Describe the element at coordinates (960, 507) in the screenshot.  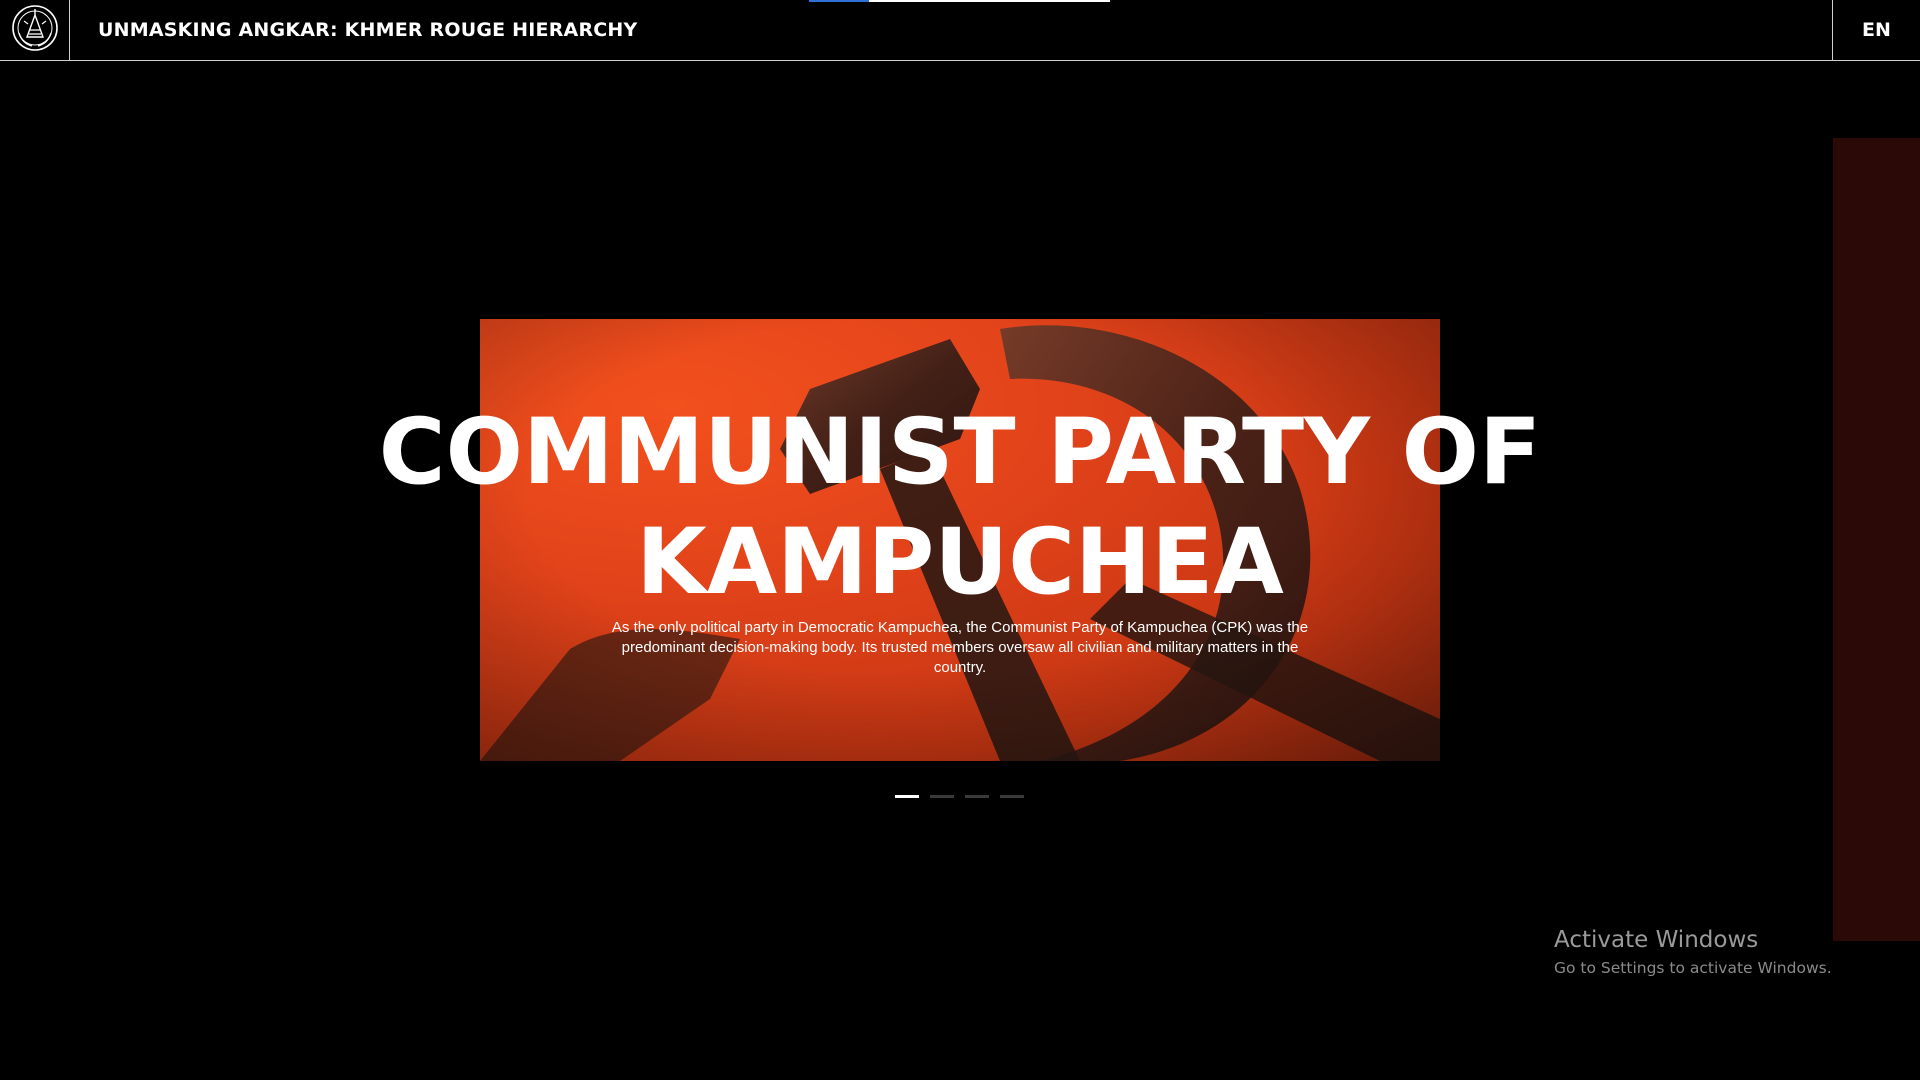
I see `slide-title: COMMUNIST PARTY OF KAMPUCHEA` at that location.